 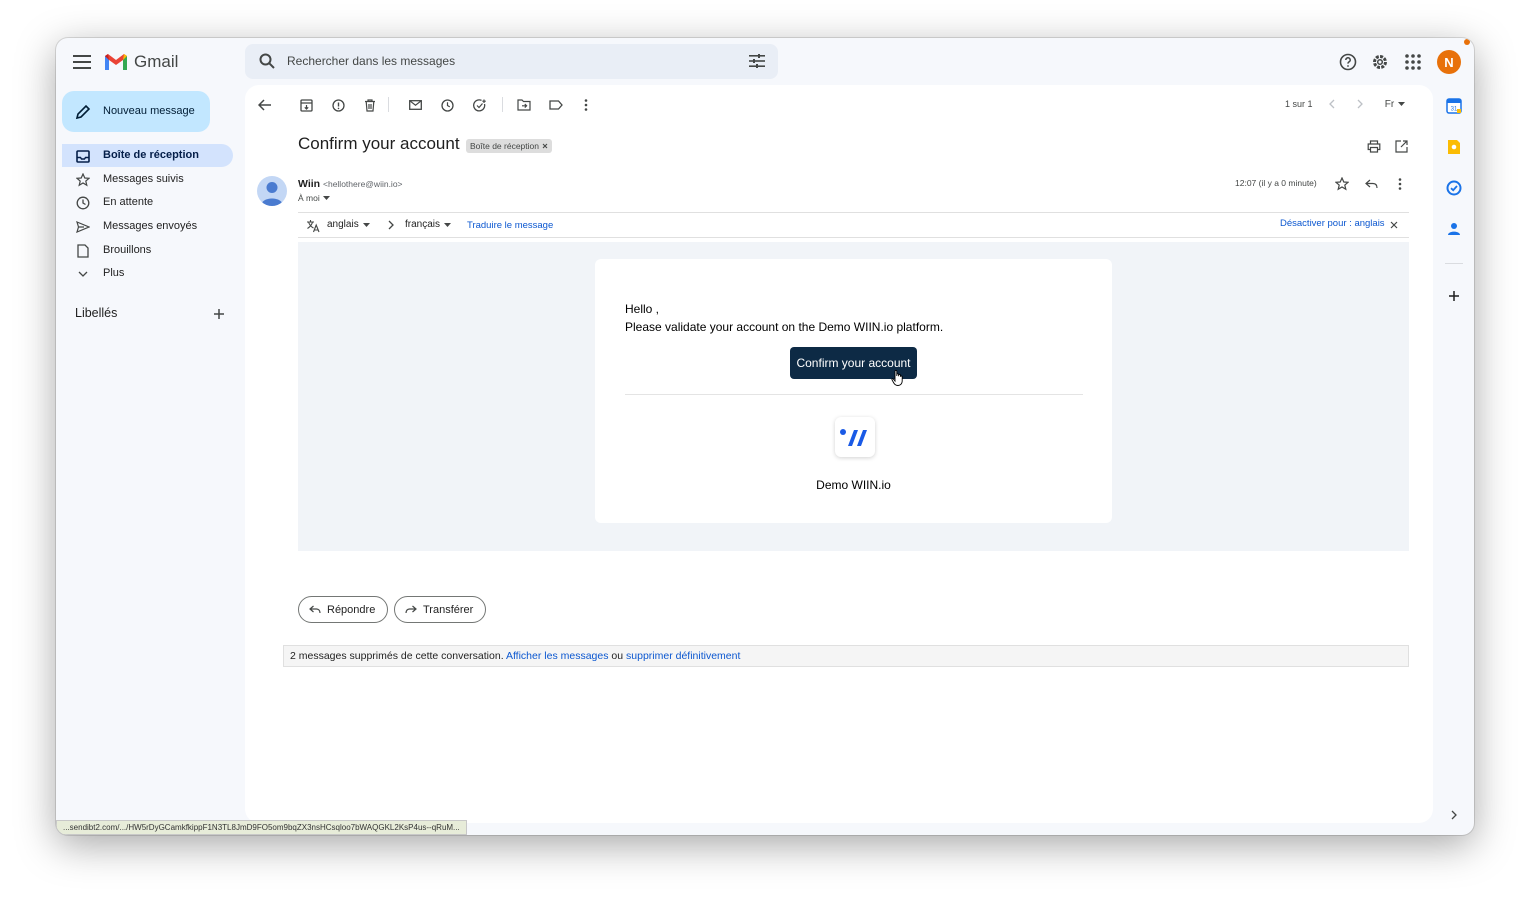 What do you see at coordinates (1413, 62) in the screenshot?
I see `google-apps-icon` at bounding box center [1413, 62].